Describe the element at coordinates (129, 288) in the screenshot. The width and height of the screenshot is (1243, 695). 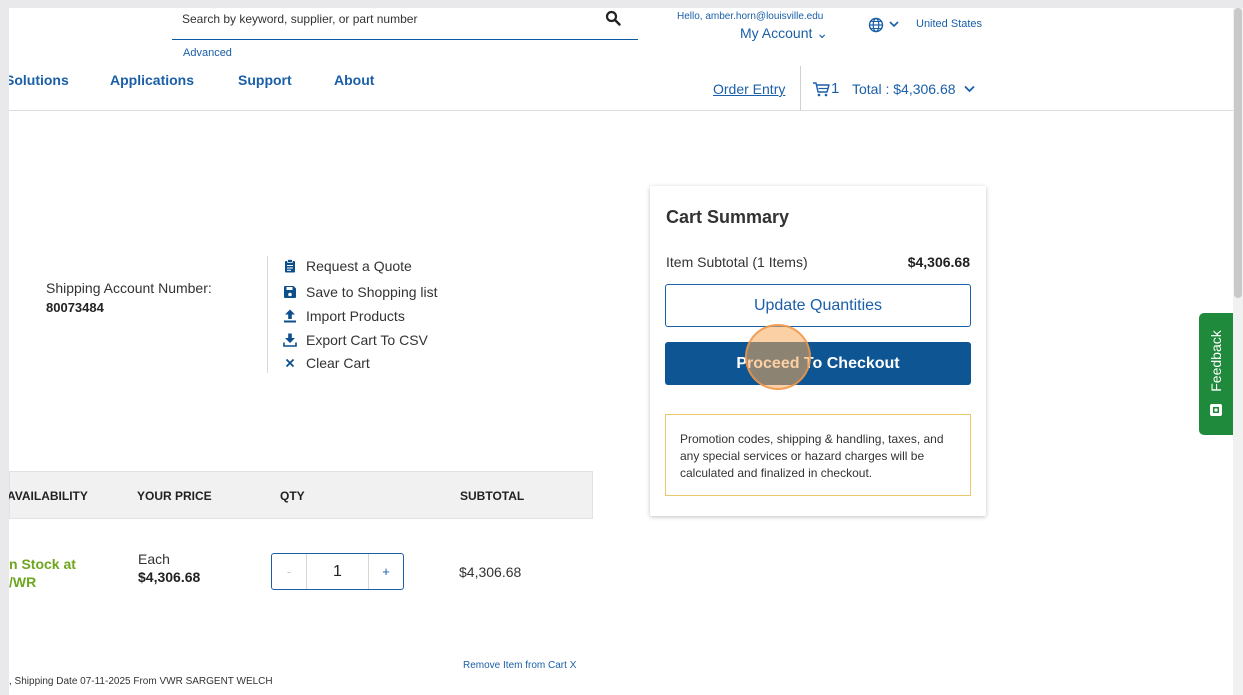
I see `shipping-account-label: Shipping Account Number:` at that location.